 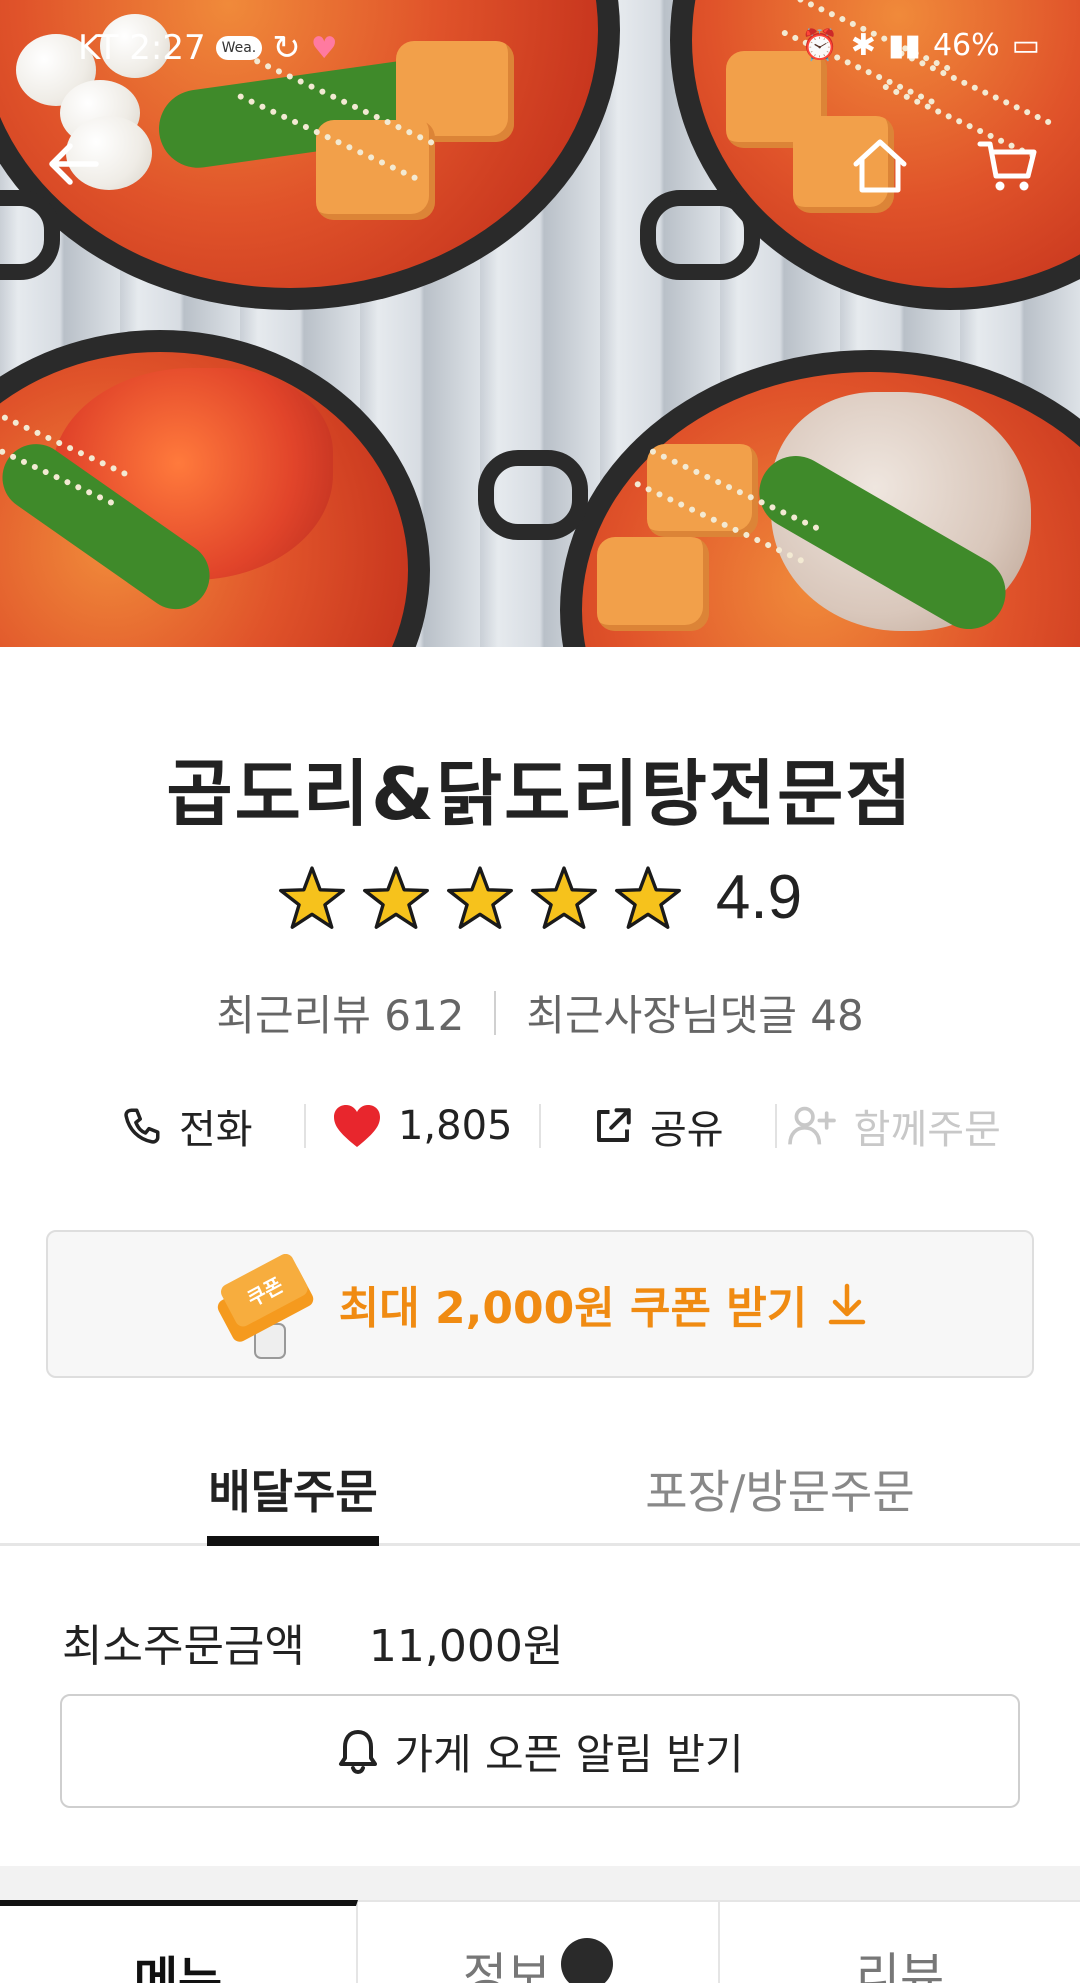 What do you see at coordinates (495, 1012) in the screenshot?
I see `divider` at bounding box center [495, 1012].